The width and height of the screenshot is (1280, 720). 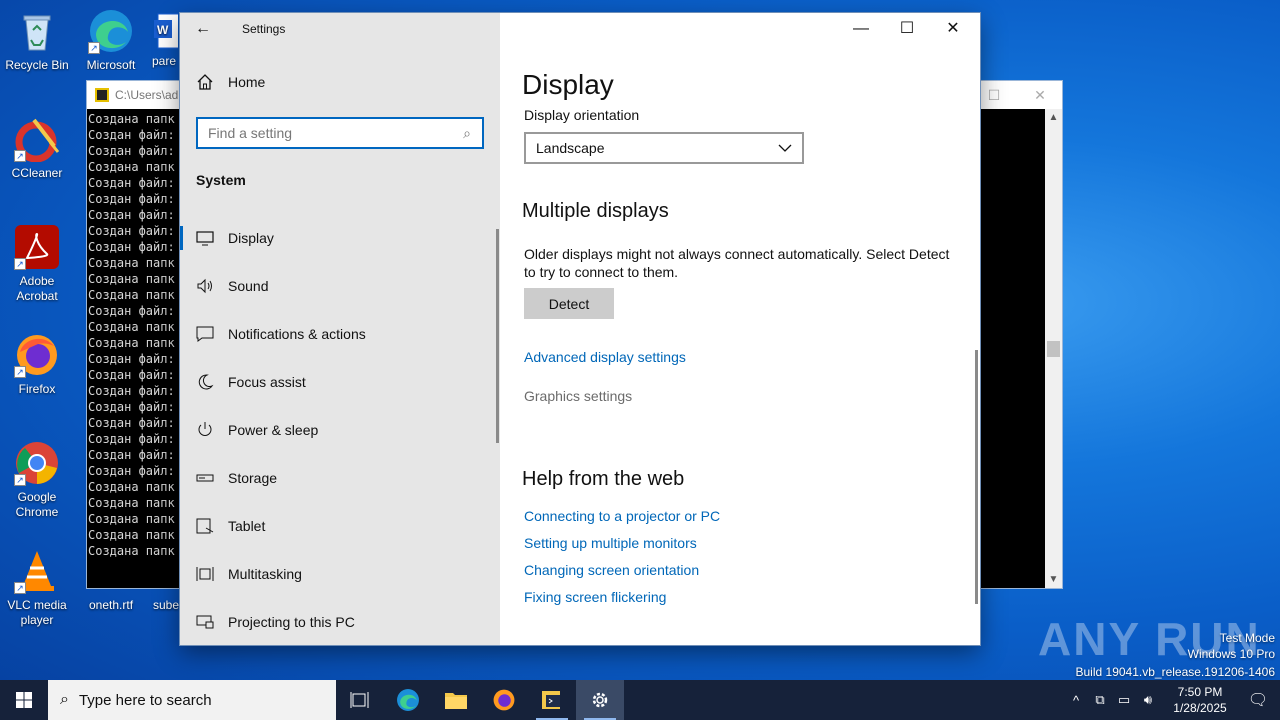 I want to click on taskbar-script-app, so click(x=552, y=700).